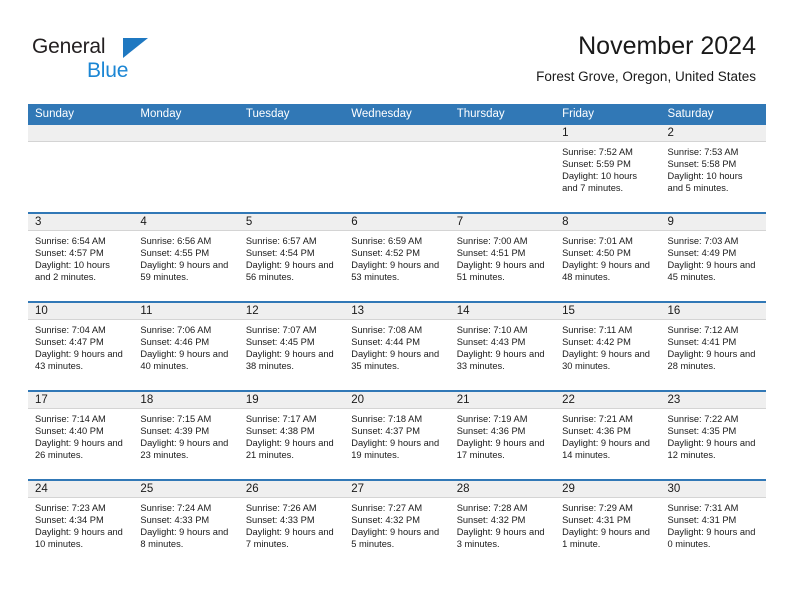 This screenshot has height=612, width=792. What do you see at coordinates (502, 489) in the screenshot?
I see `day-number: 28` at bounding box center [502, 489].